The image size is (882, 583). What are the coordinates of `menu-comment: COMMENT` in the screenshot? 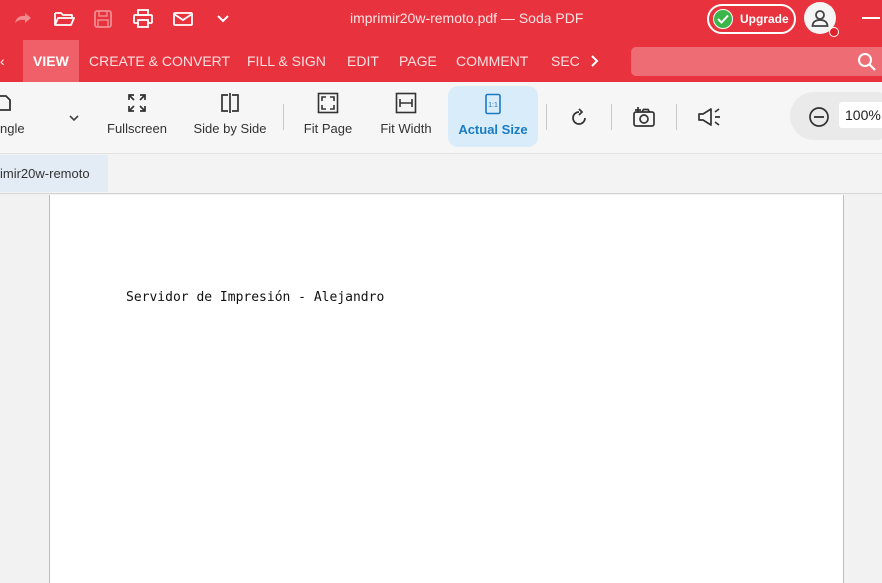 It's located at (492, 61).